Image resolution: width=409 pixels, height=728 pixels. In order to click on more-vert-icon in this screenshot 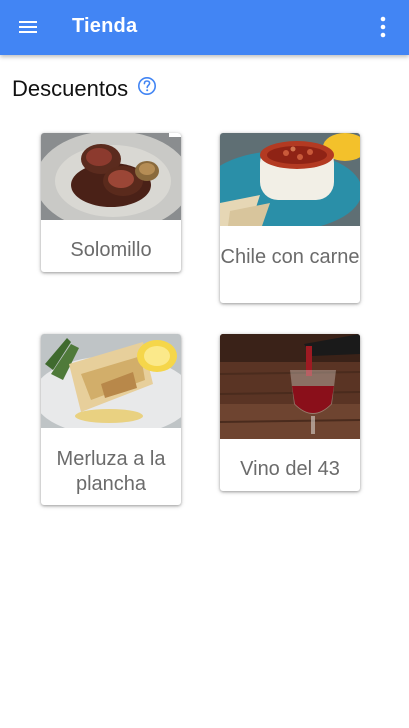, I will do `click(383, 27)`.